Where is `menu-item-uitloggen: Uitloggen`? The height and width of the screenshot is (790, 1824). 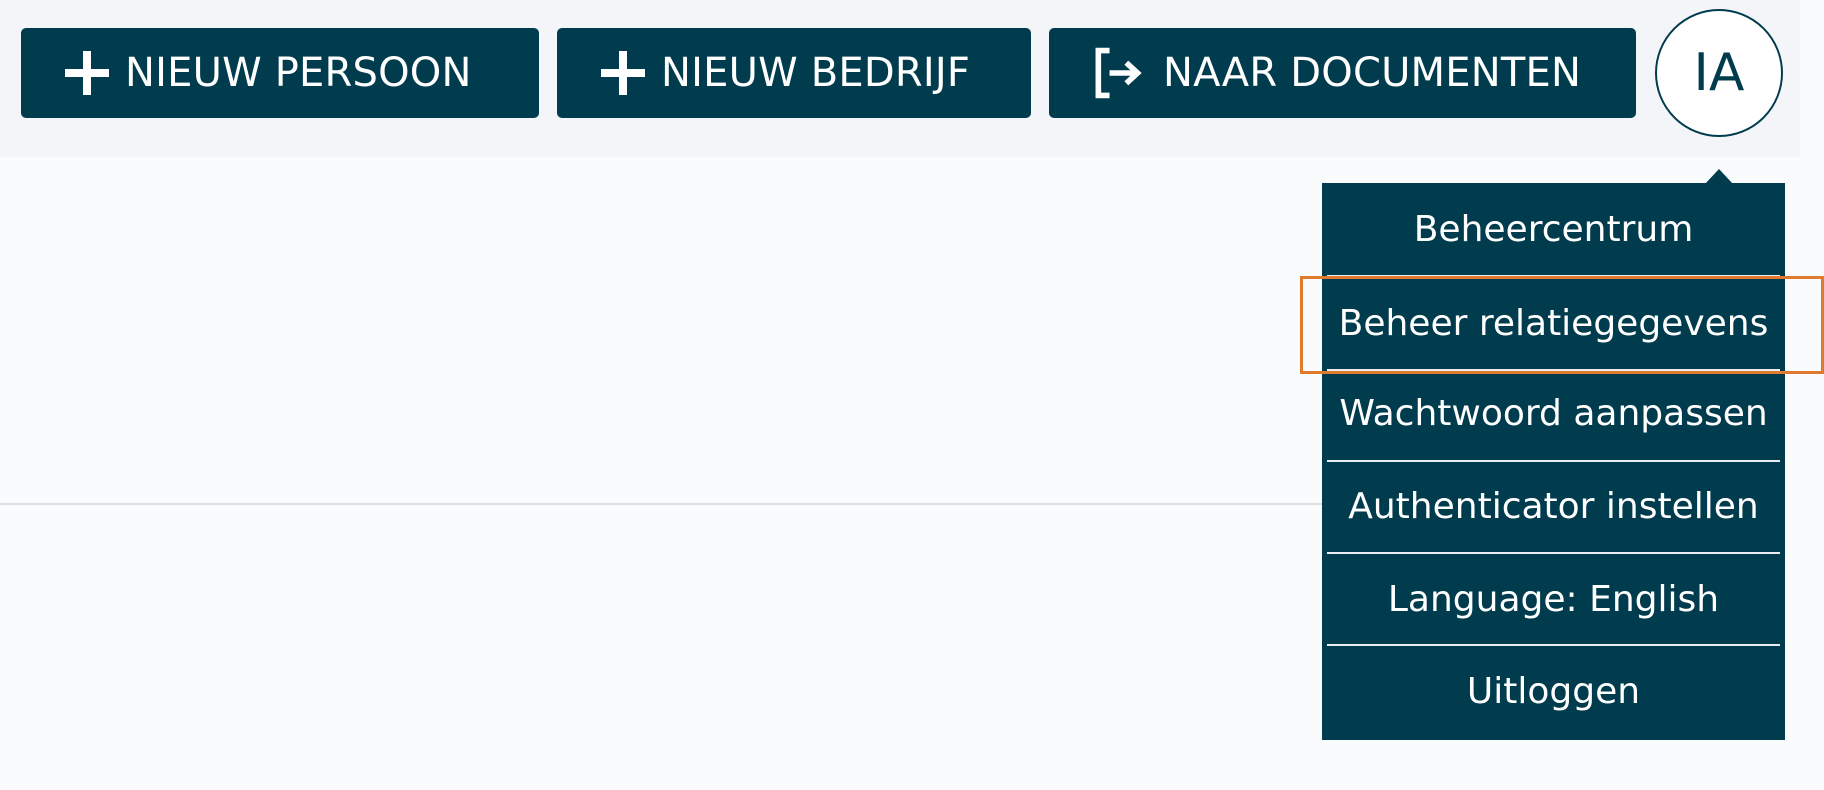
menu-item-uitloggen: Uitloggen is located at coordinates (1553, 691).